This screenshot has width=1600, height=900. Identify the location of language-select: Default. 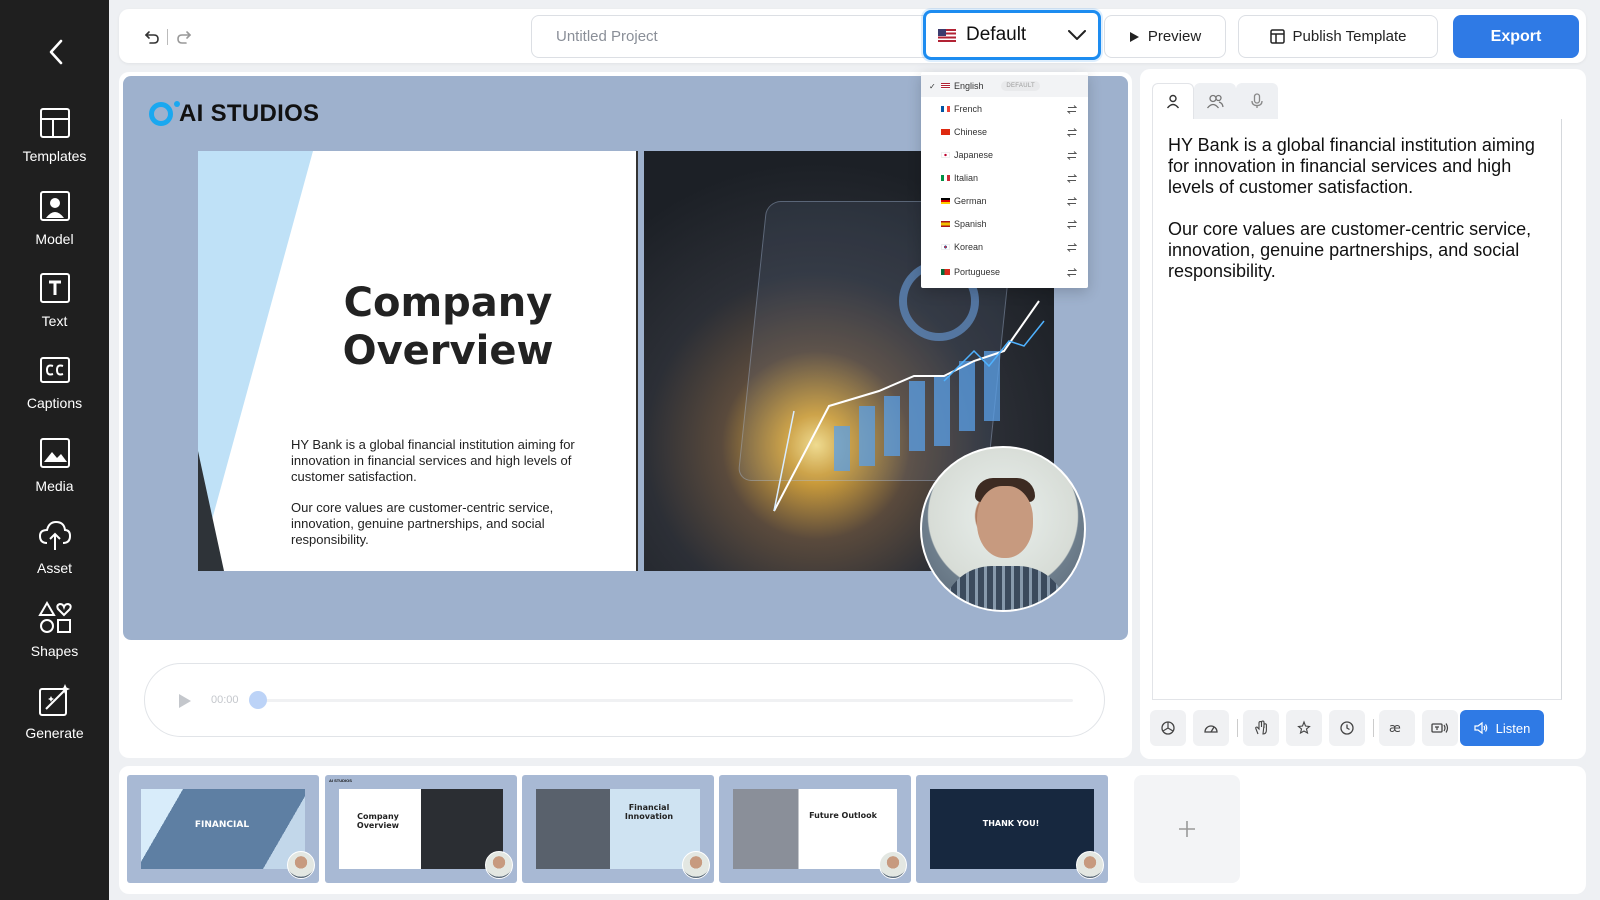
(1012, 35).